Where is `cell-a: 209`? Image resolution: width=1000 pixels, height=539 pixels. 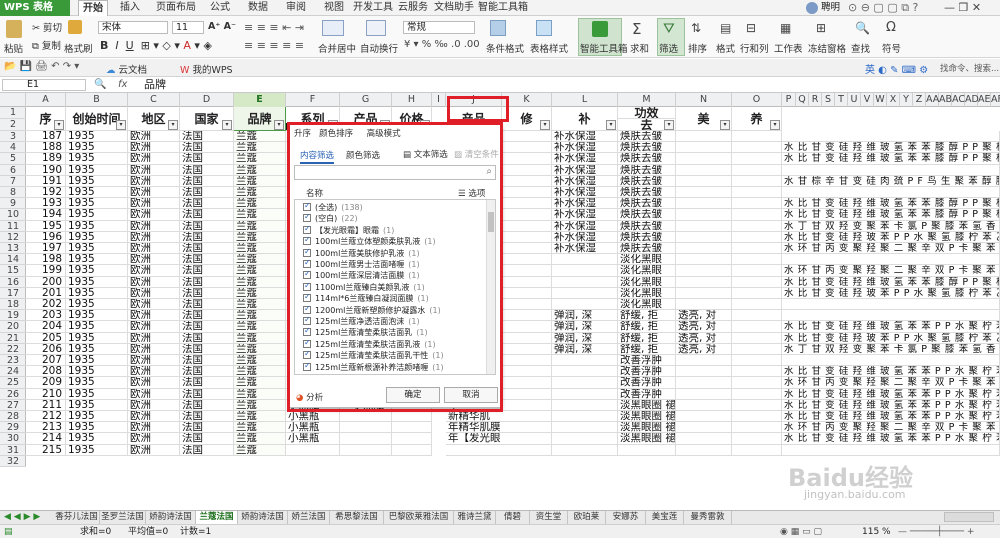 cell-a: 209 is located at coordinates (46, 383).